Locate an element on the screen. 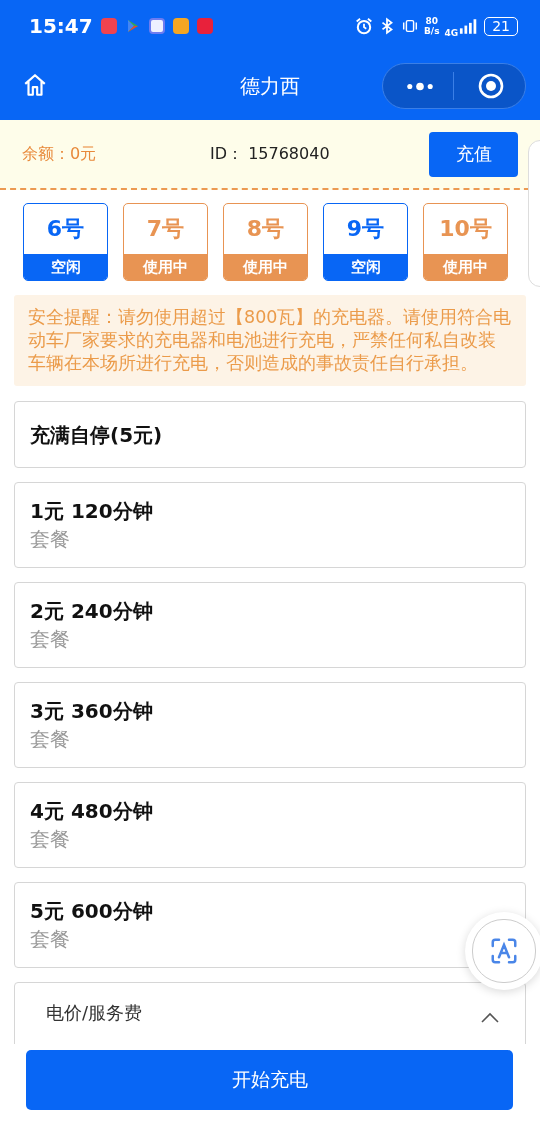 This screenshot has height=1122, width=540. page-title: 德力西 is located at coordinates (270, 86).